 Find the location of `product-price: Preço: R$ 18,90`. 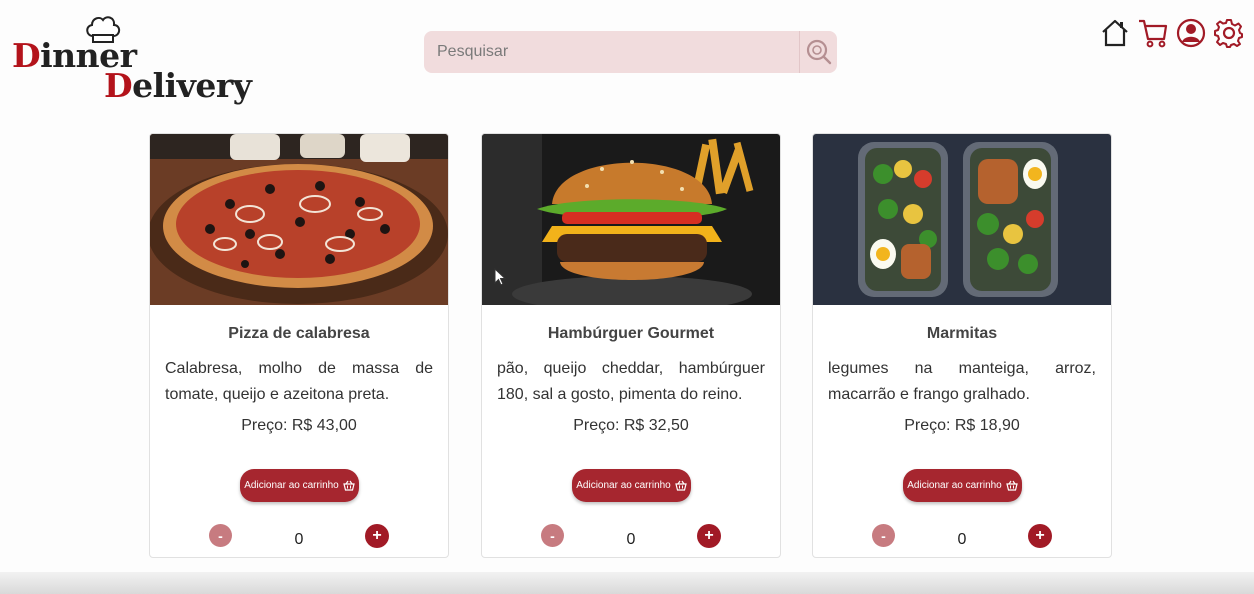

product-price: Preço: R$ 18,90 is located at coordinates (962, 425).